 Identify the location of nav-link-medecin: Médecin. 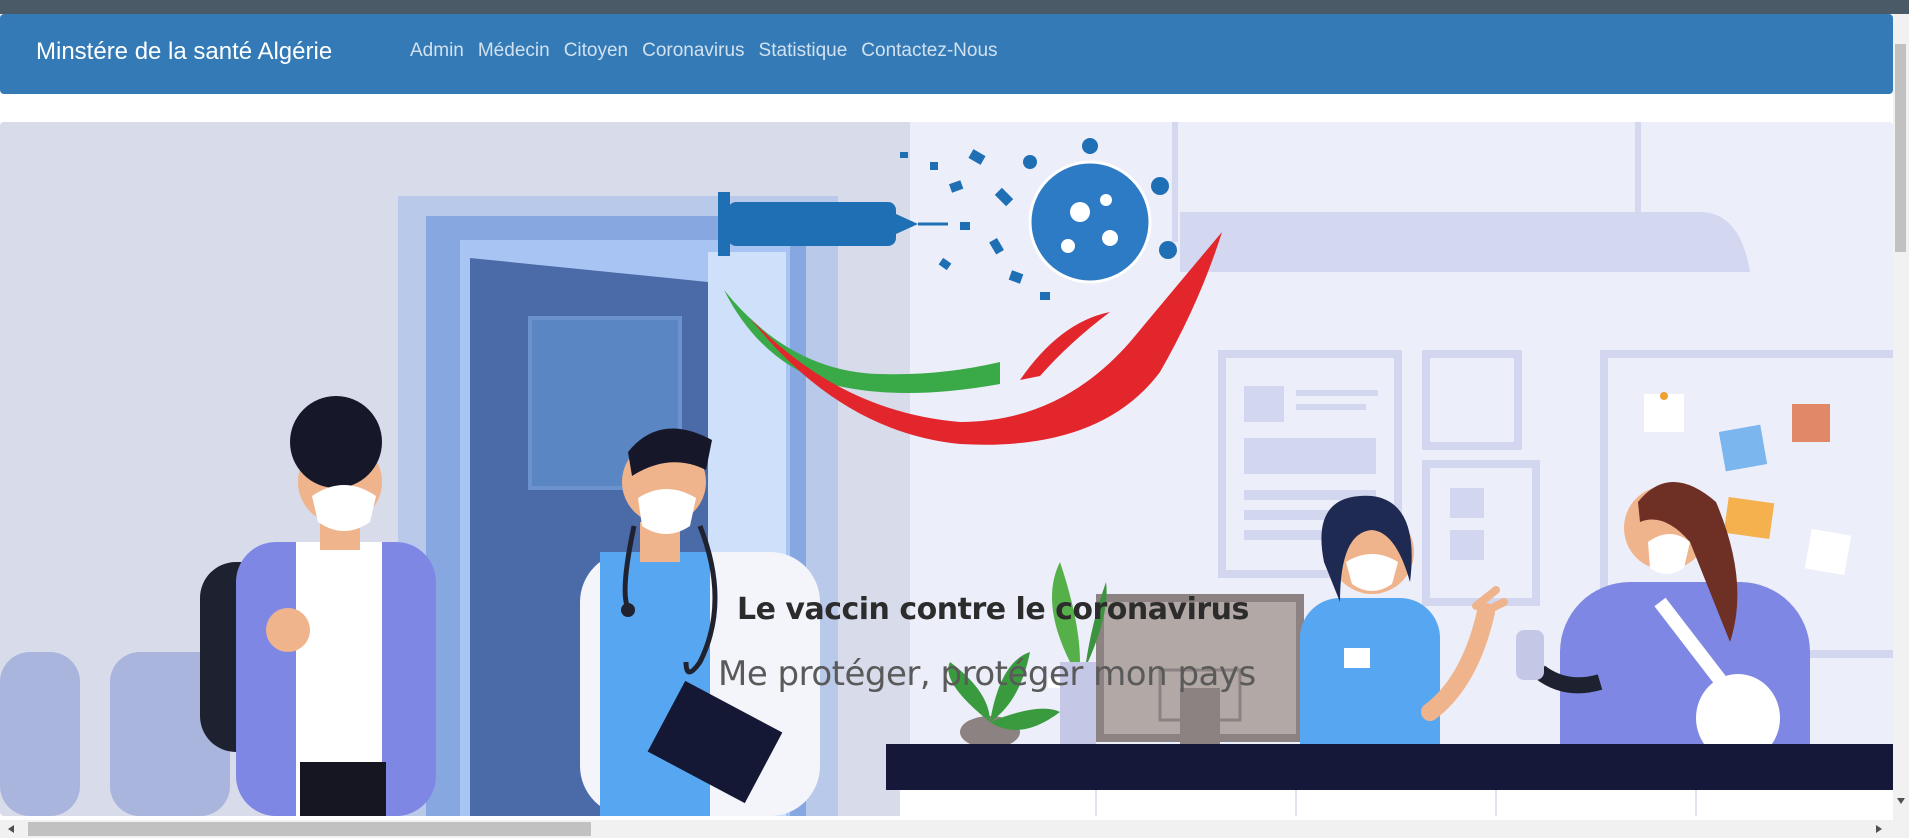
(514, 50).